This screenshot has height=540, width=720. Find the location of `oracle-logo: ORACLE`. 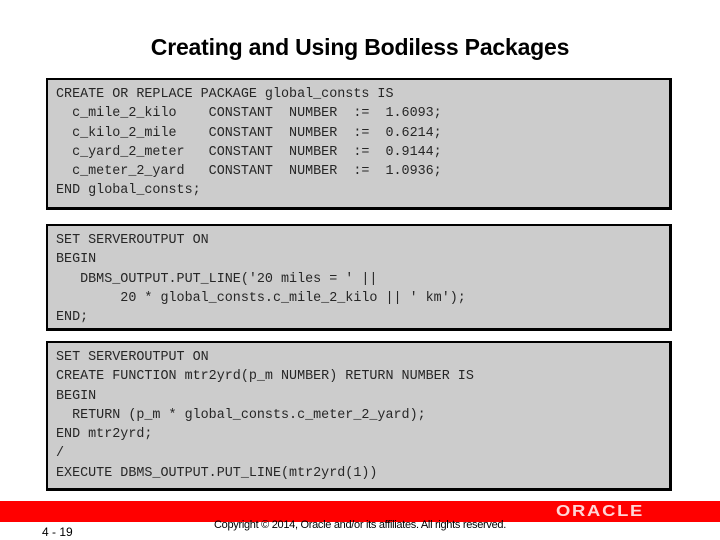

oracle-logo: ORACLE is located at coordinates (600, 511).